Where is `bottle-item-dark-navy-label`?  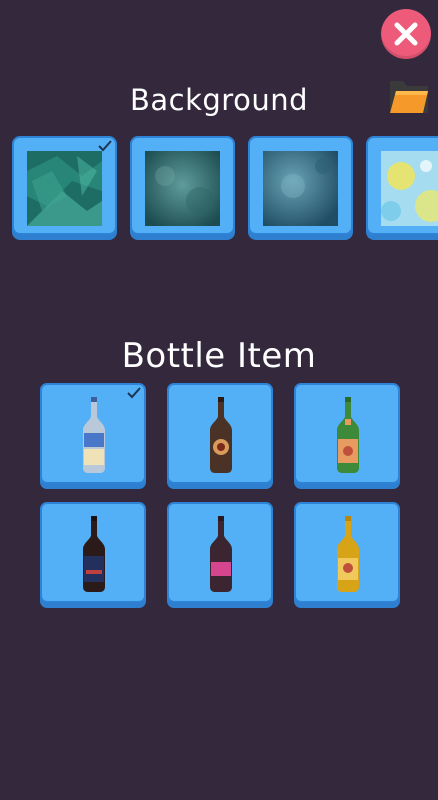
bottle-item-dark-navy-label is located at coordinates (93, 552).